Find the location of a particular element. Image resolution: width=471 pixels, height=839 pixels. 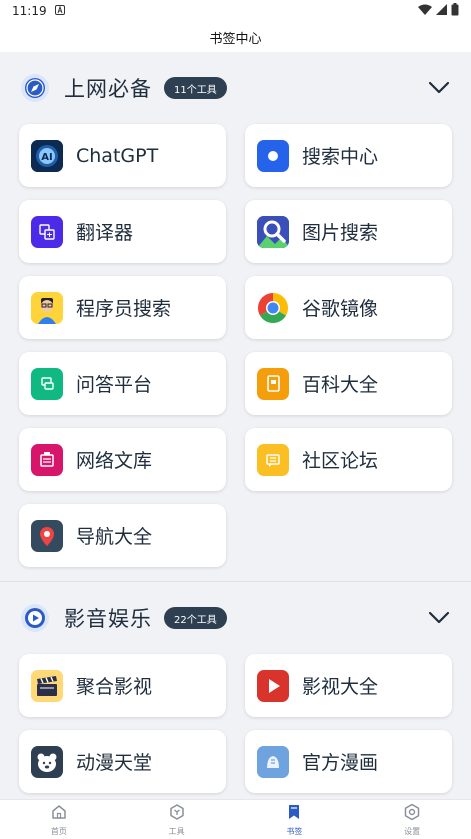

tool-card-official-comics: 官方漫画 is located at coordinates (348, 761).